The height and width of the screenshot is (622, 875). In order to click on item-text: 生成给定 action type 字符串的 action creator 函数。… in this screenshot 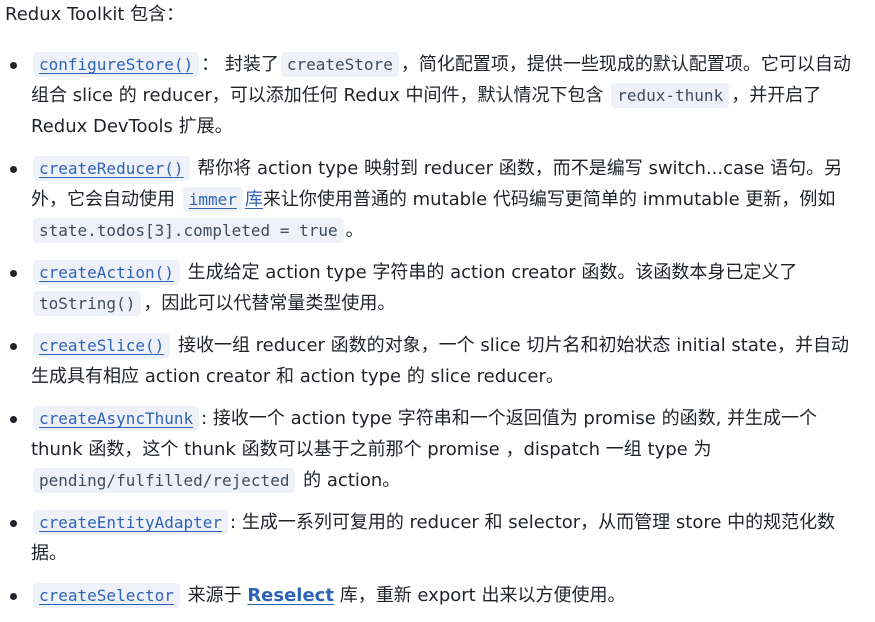, I will do `click(489, 272)`.